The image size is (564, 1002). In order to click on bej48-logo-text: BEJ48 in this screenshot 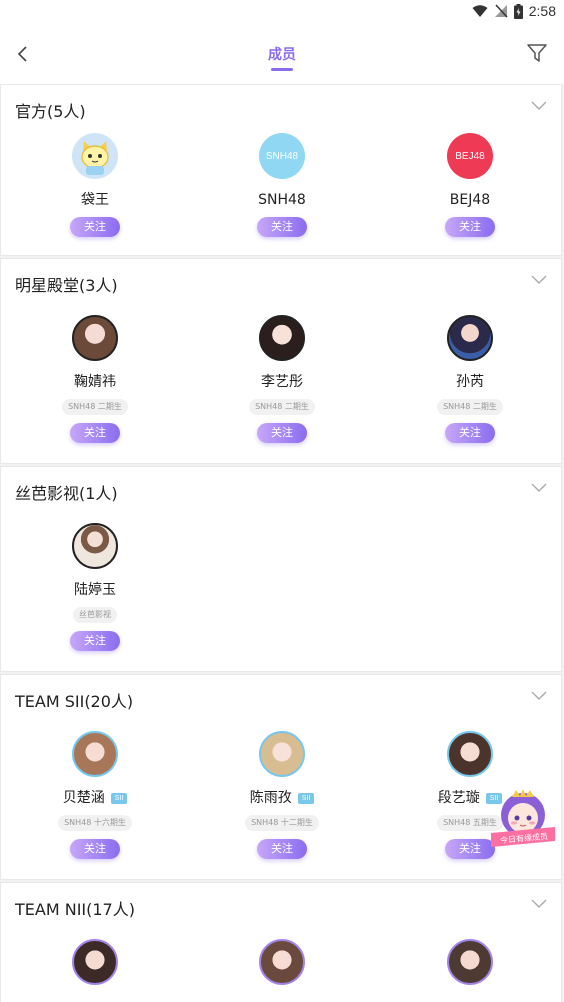, I will do `click(470, 156)`.